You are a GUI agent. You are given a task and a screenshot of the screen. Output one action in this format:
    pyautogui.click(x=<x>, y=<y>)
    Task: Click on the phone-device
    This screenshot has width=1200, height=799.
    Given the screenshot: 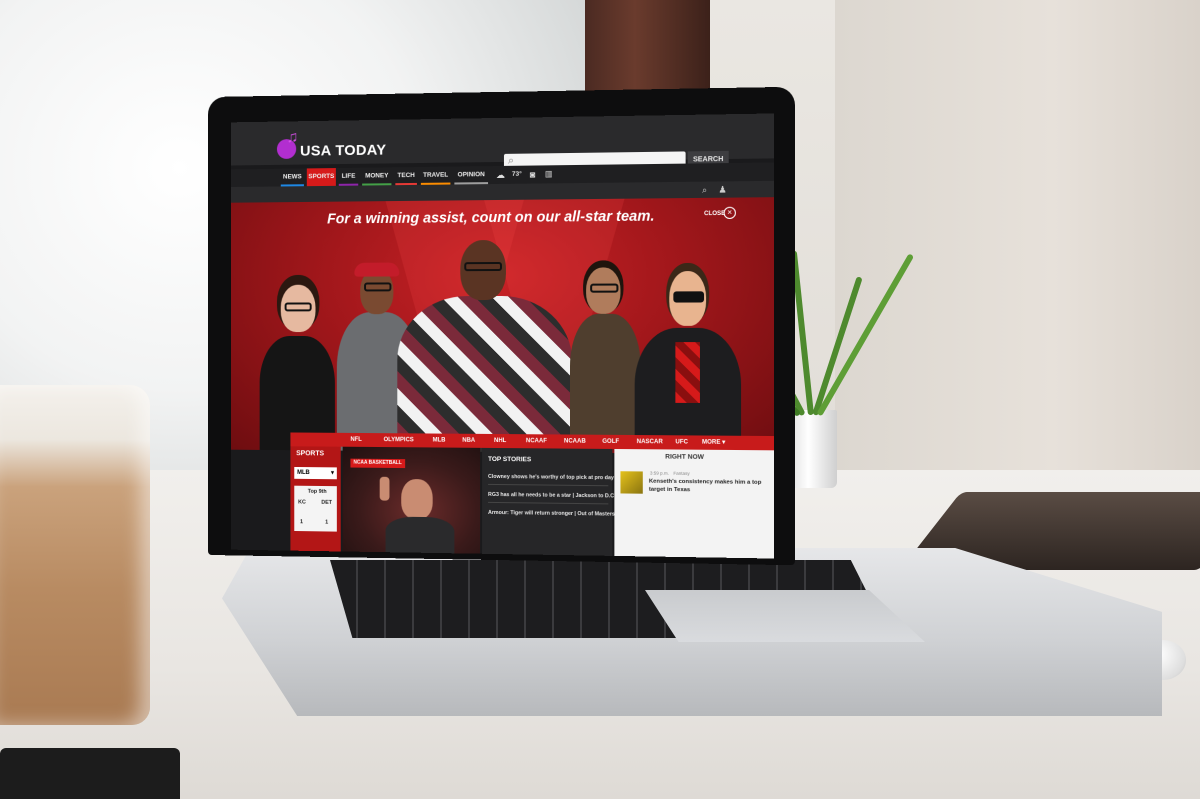 What is the action you would take?
    pyautogui.click(x=90, y=773)
    